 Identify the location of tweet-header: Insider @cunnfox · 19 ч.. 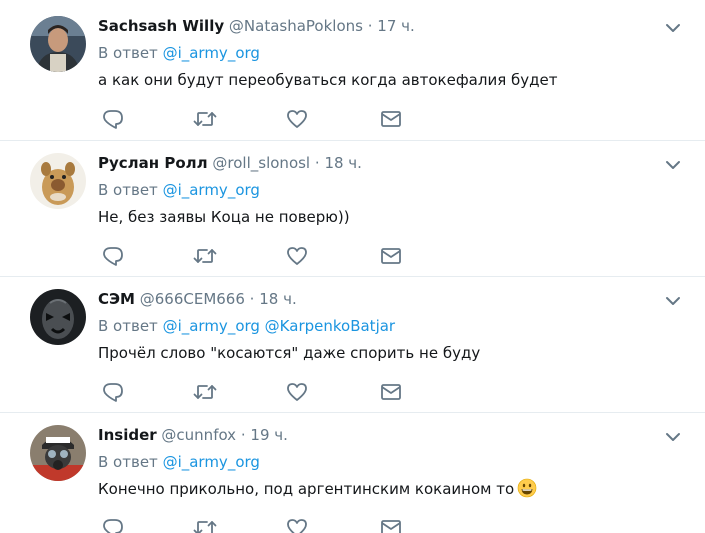
(378, 435).